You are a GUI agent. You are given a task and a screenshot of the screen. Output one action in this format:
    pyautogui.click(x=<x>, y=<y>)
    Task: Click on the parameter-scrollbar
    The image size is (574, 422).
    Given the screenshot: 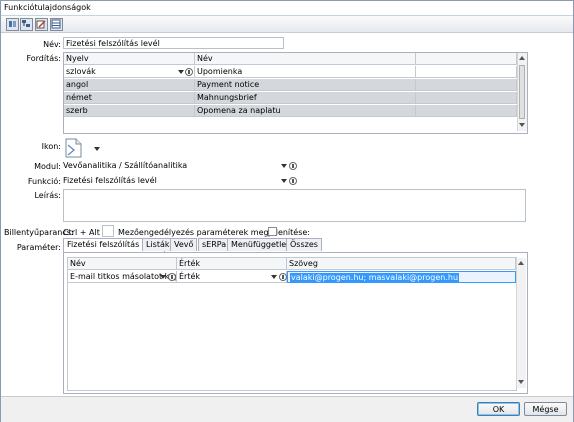 What is the action you would take?
    pyautogui.click(x=521, y=323)
    